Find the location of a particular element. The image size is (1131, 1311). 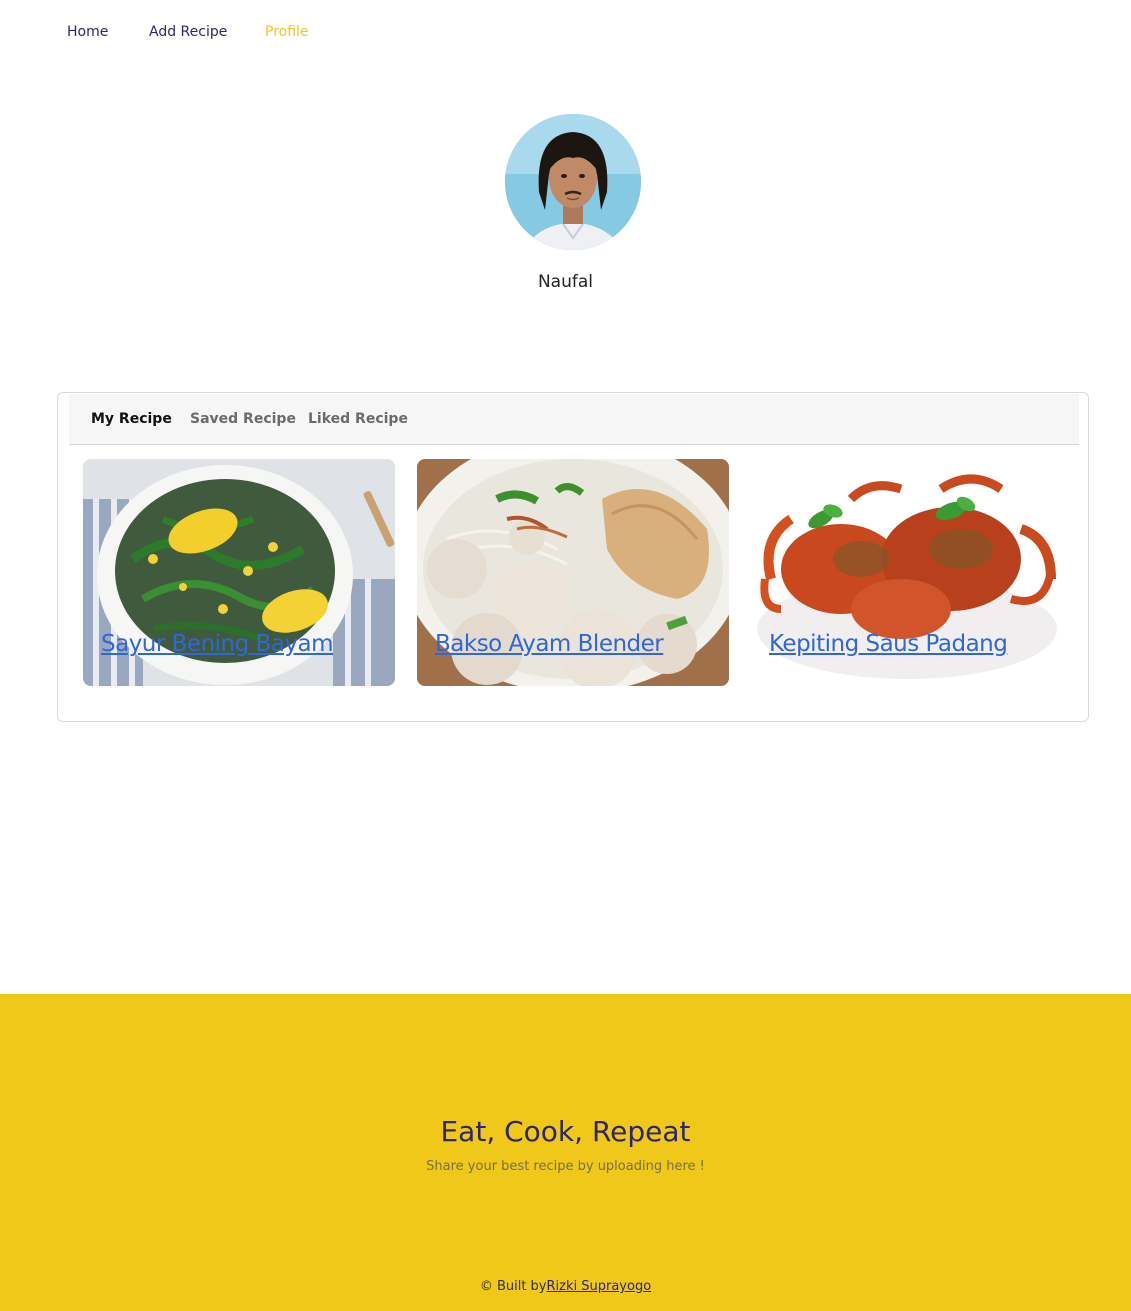

footer-author-link: Rizki Suprayogo is located at coordinates (599, 1286).